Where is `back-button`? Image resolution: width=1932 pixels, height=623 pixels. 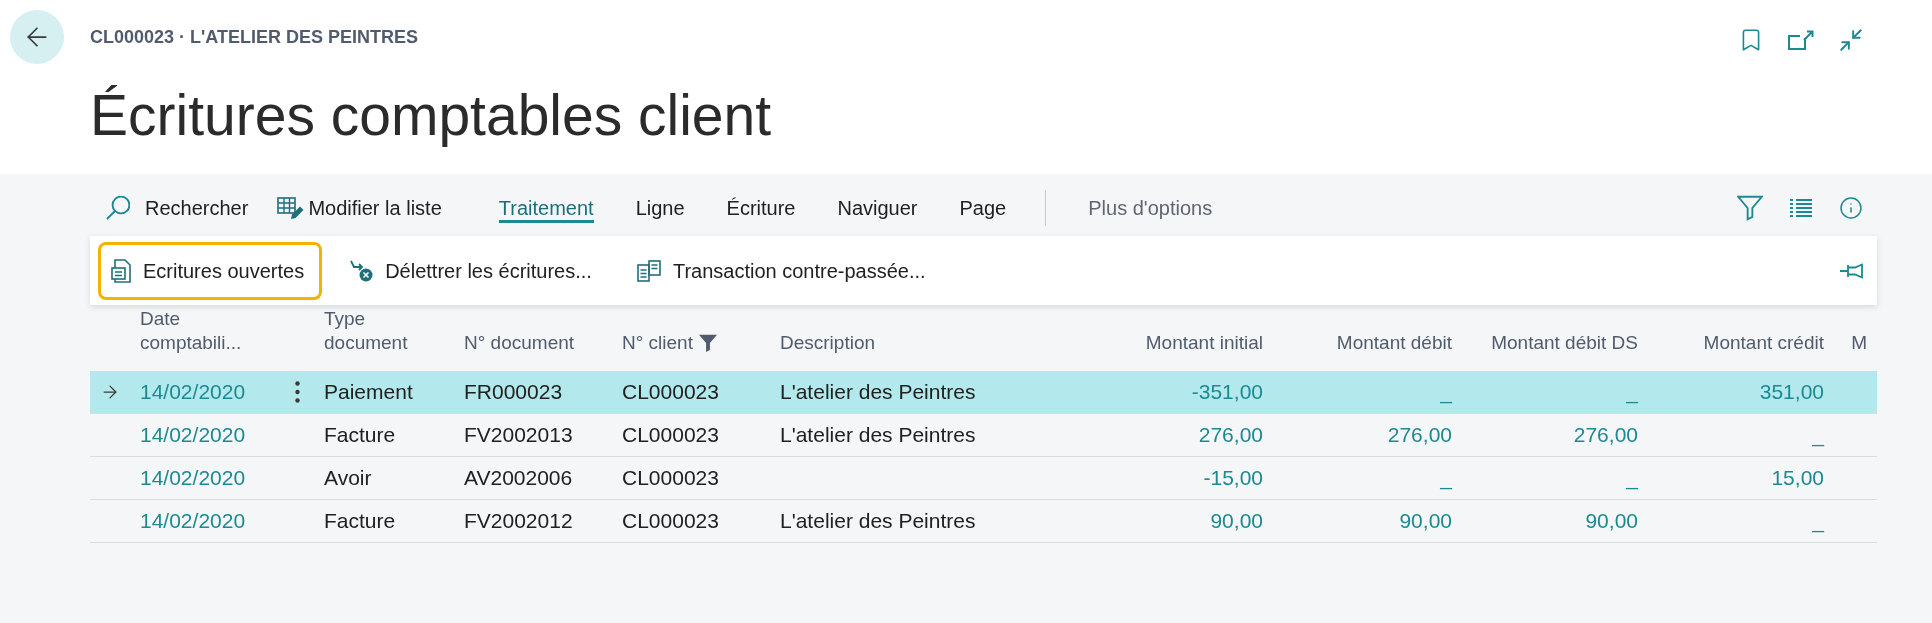 back-button is located at coordinates (37, 37).